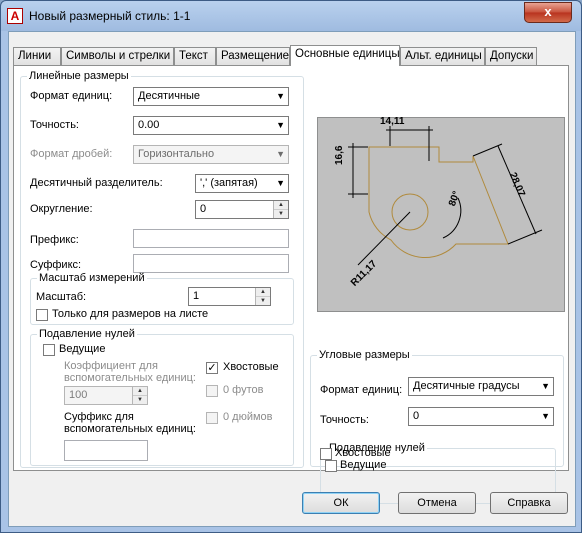  What do you see at coordinates (87, 334) in the screenshot?
I see `zero-suppression-legend: Подавление нулей` at bounding box center [87, 334].